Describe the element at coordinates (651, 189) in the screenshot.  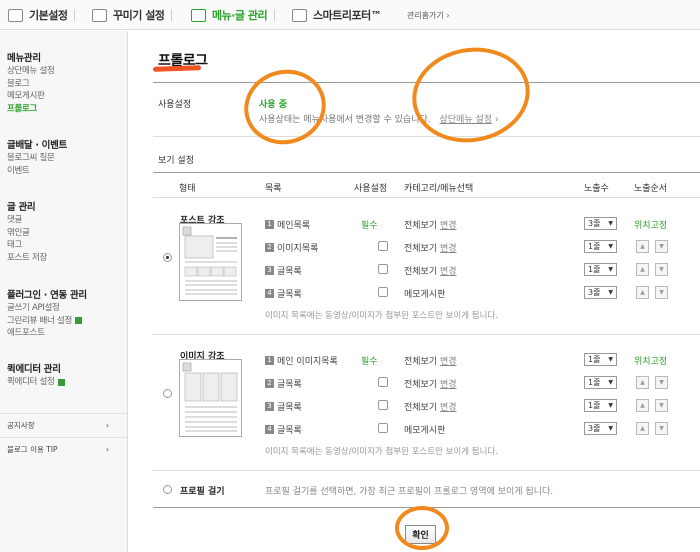
I see `header-order: 노출순서` at that location.